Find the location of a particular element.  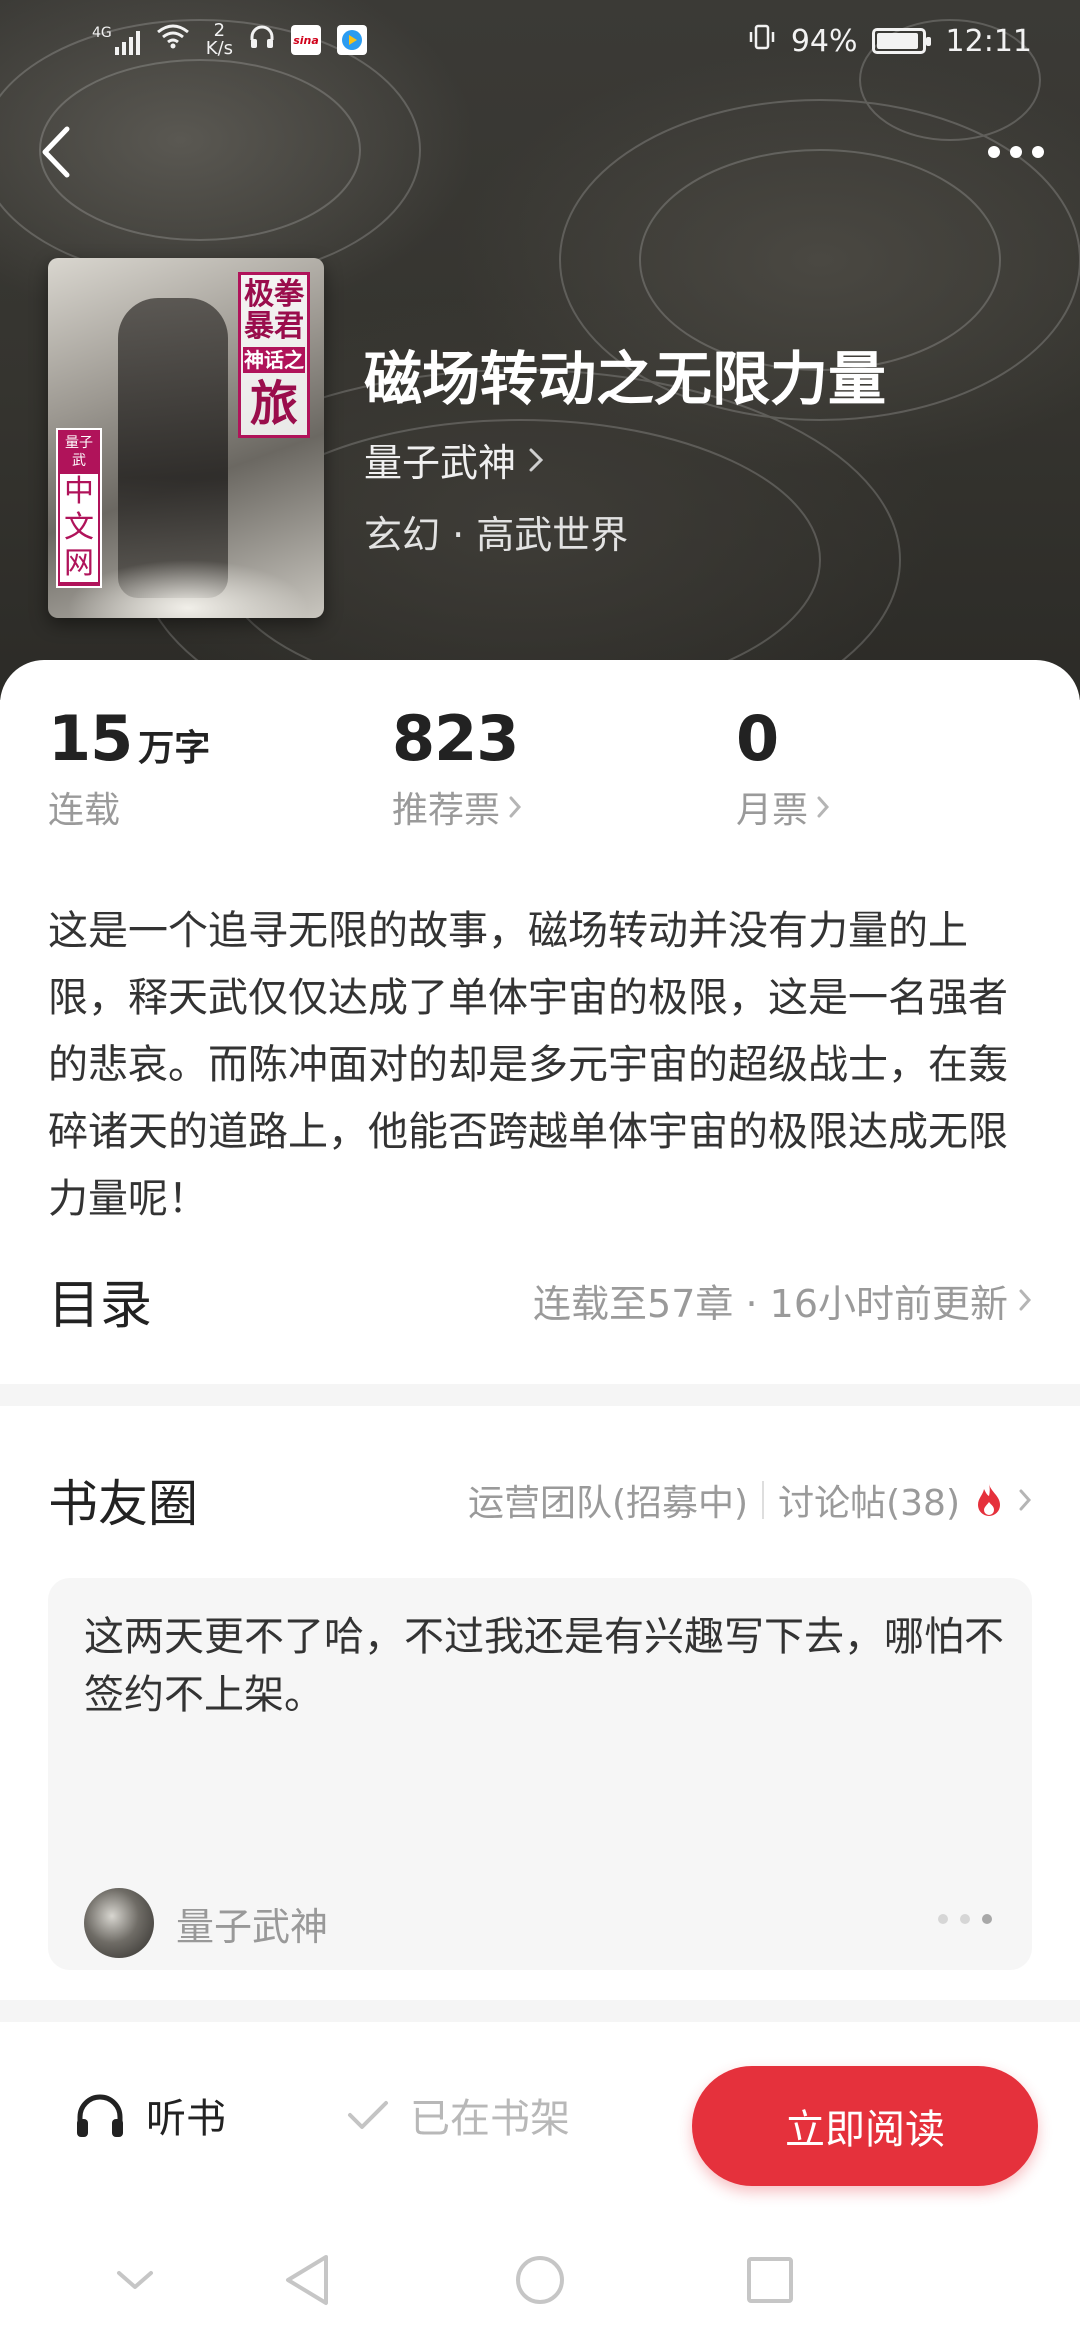

word-count-unit: 万字 is located at coordinates (174, 748).